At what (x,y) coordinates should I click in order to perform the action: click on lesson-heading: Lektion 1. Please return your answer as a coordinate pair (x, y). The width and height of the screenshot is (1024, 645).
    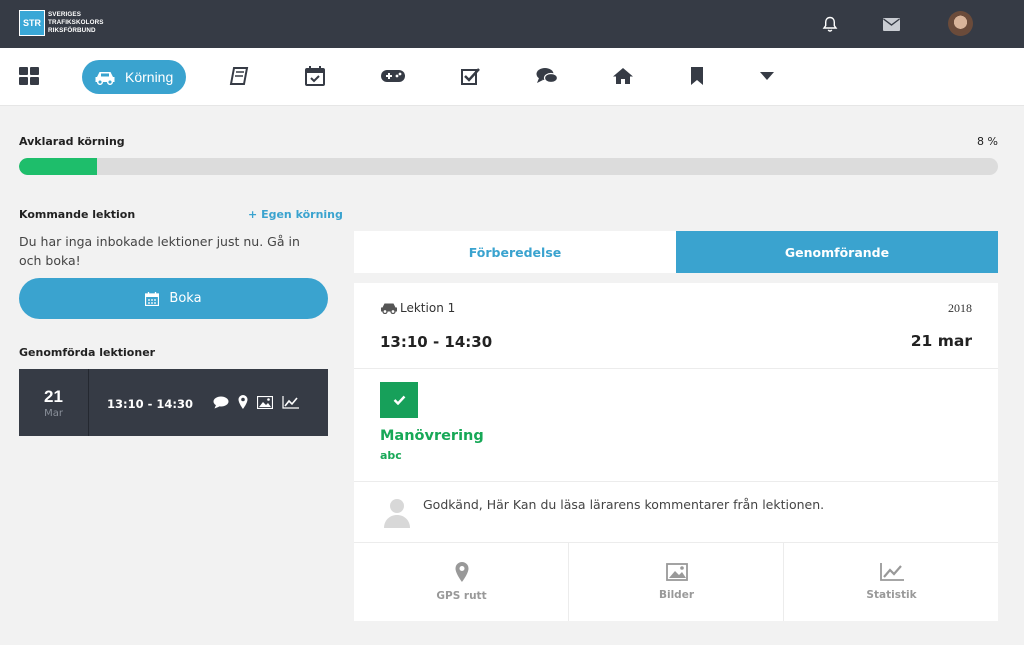
    Looking at the image, I should click on (417, 308).